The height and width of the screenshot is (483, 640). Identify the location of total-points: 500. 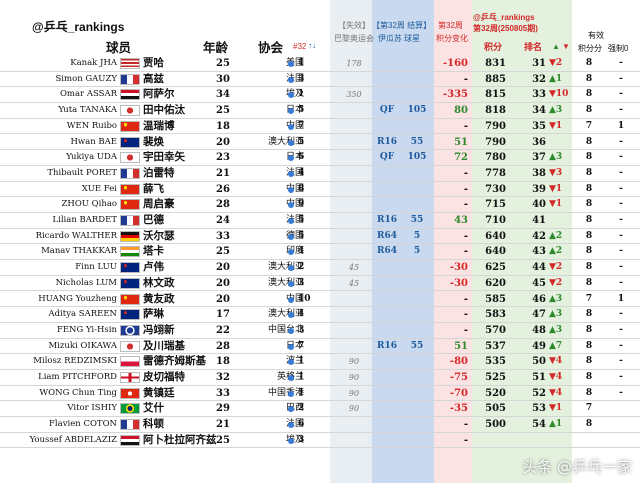
(495, 425).